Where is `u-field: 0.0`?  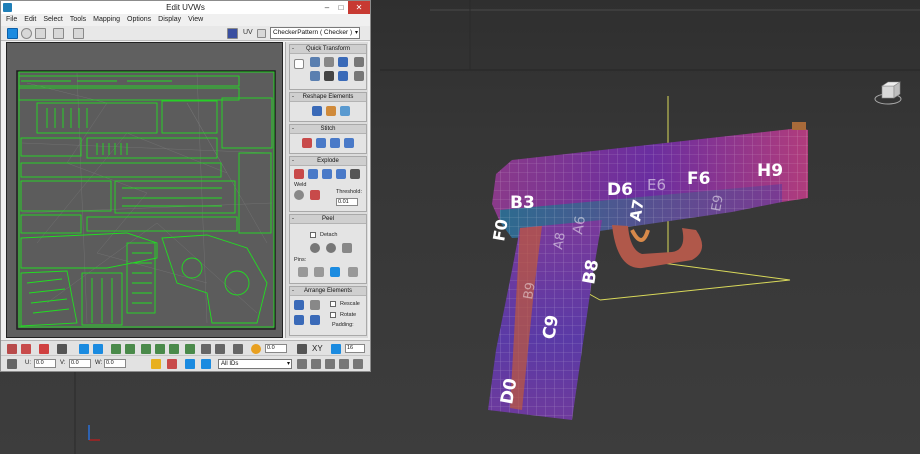
u-field: 0.0 is located at coordinates (45, 363).